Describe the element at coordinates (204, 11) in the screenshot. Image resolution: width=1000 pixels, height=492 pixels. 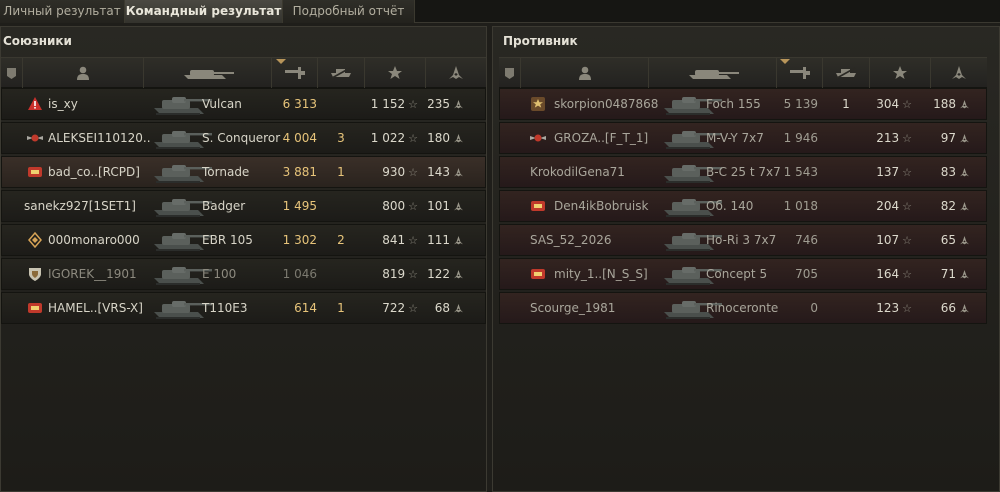
I see `tab-team-result: Командный результат` at that location.